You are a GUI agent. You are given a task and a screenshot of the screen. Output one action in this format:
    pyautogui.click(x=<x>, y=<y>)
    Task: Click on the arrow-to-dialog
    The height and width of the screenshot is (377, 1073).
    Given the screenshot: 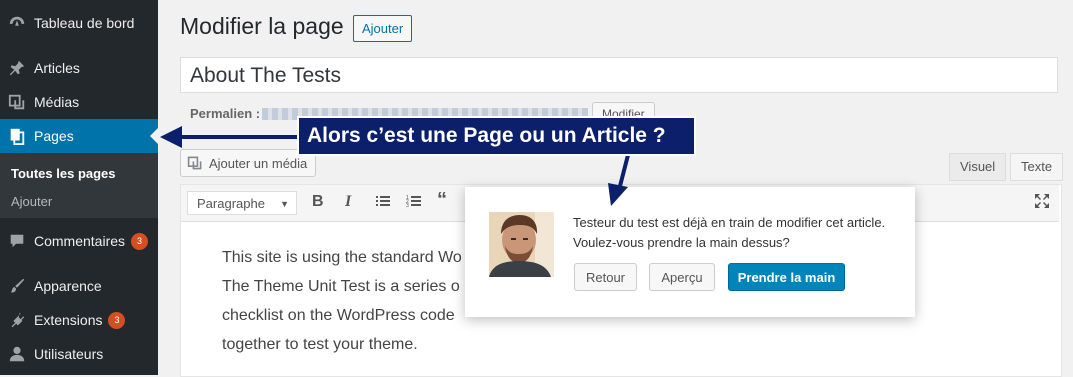 What is the action you would take?
    pyautogui.click(x=623, y=172)
    